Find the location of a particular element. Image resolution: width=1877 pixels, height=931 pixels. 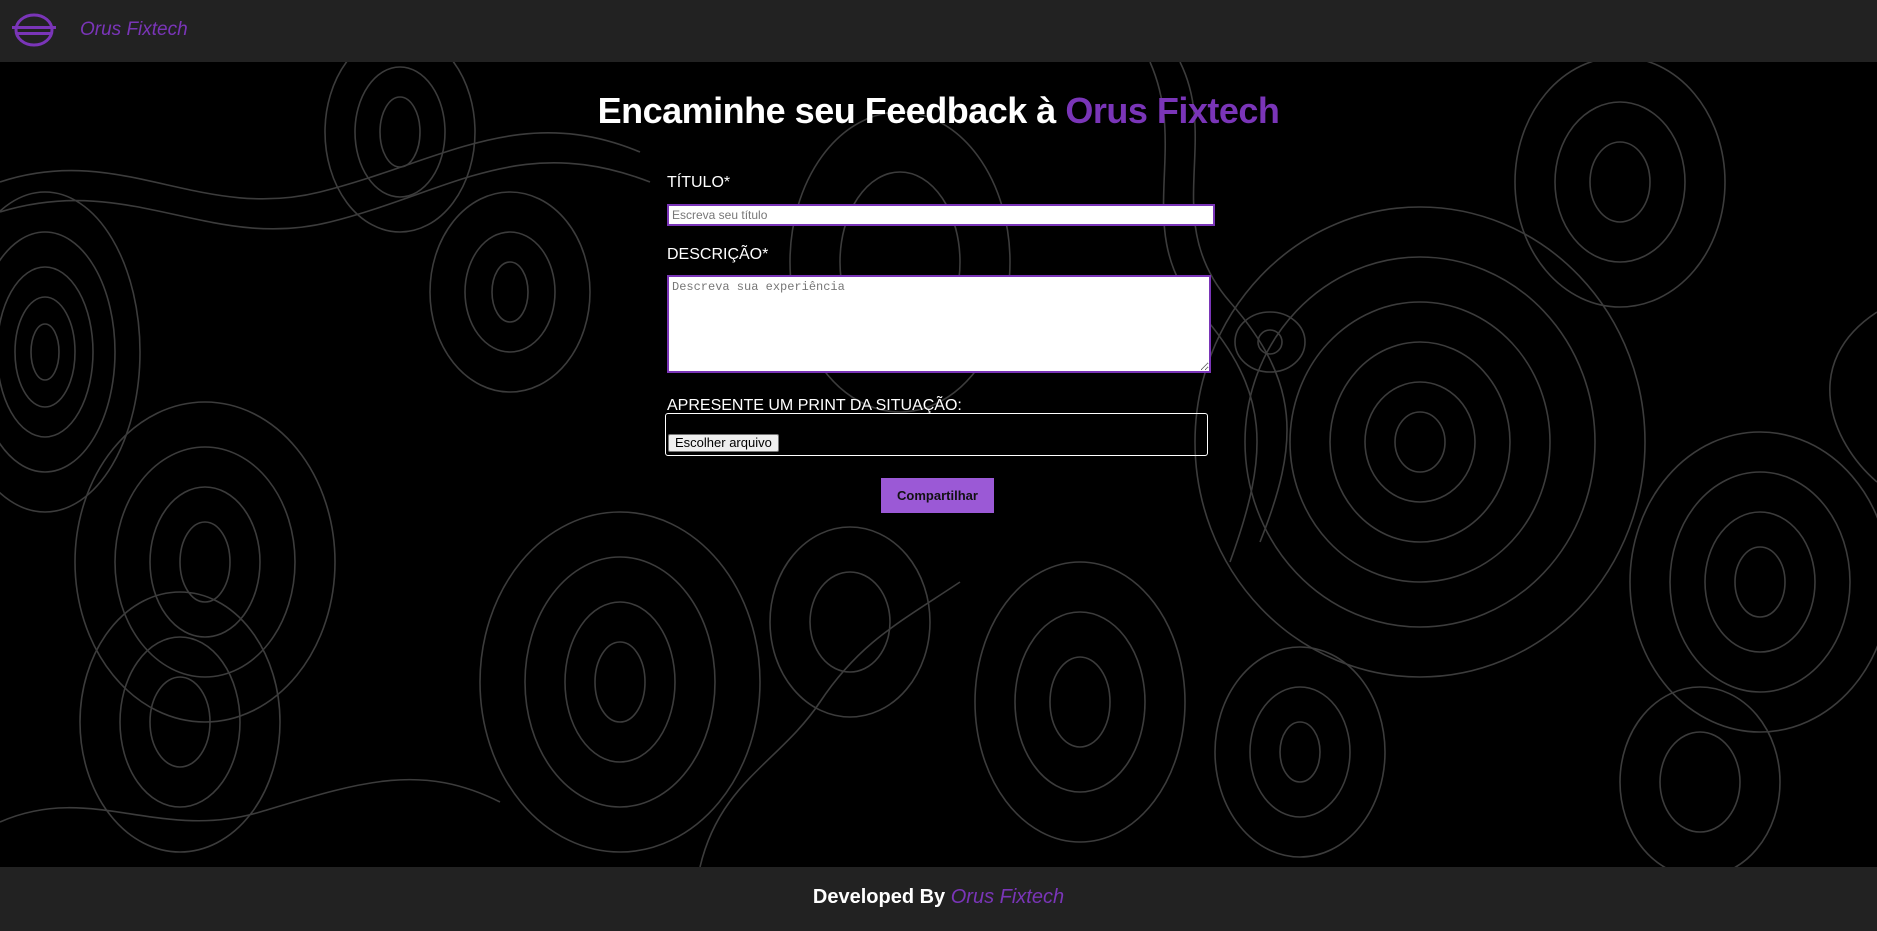

file-upload-field: Escolher arquivo is located at coordinates (936, 434).